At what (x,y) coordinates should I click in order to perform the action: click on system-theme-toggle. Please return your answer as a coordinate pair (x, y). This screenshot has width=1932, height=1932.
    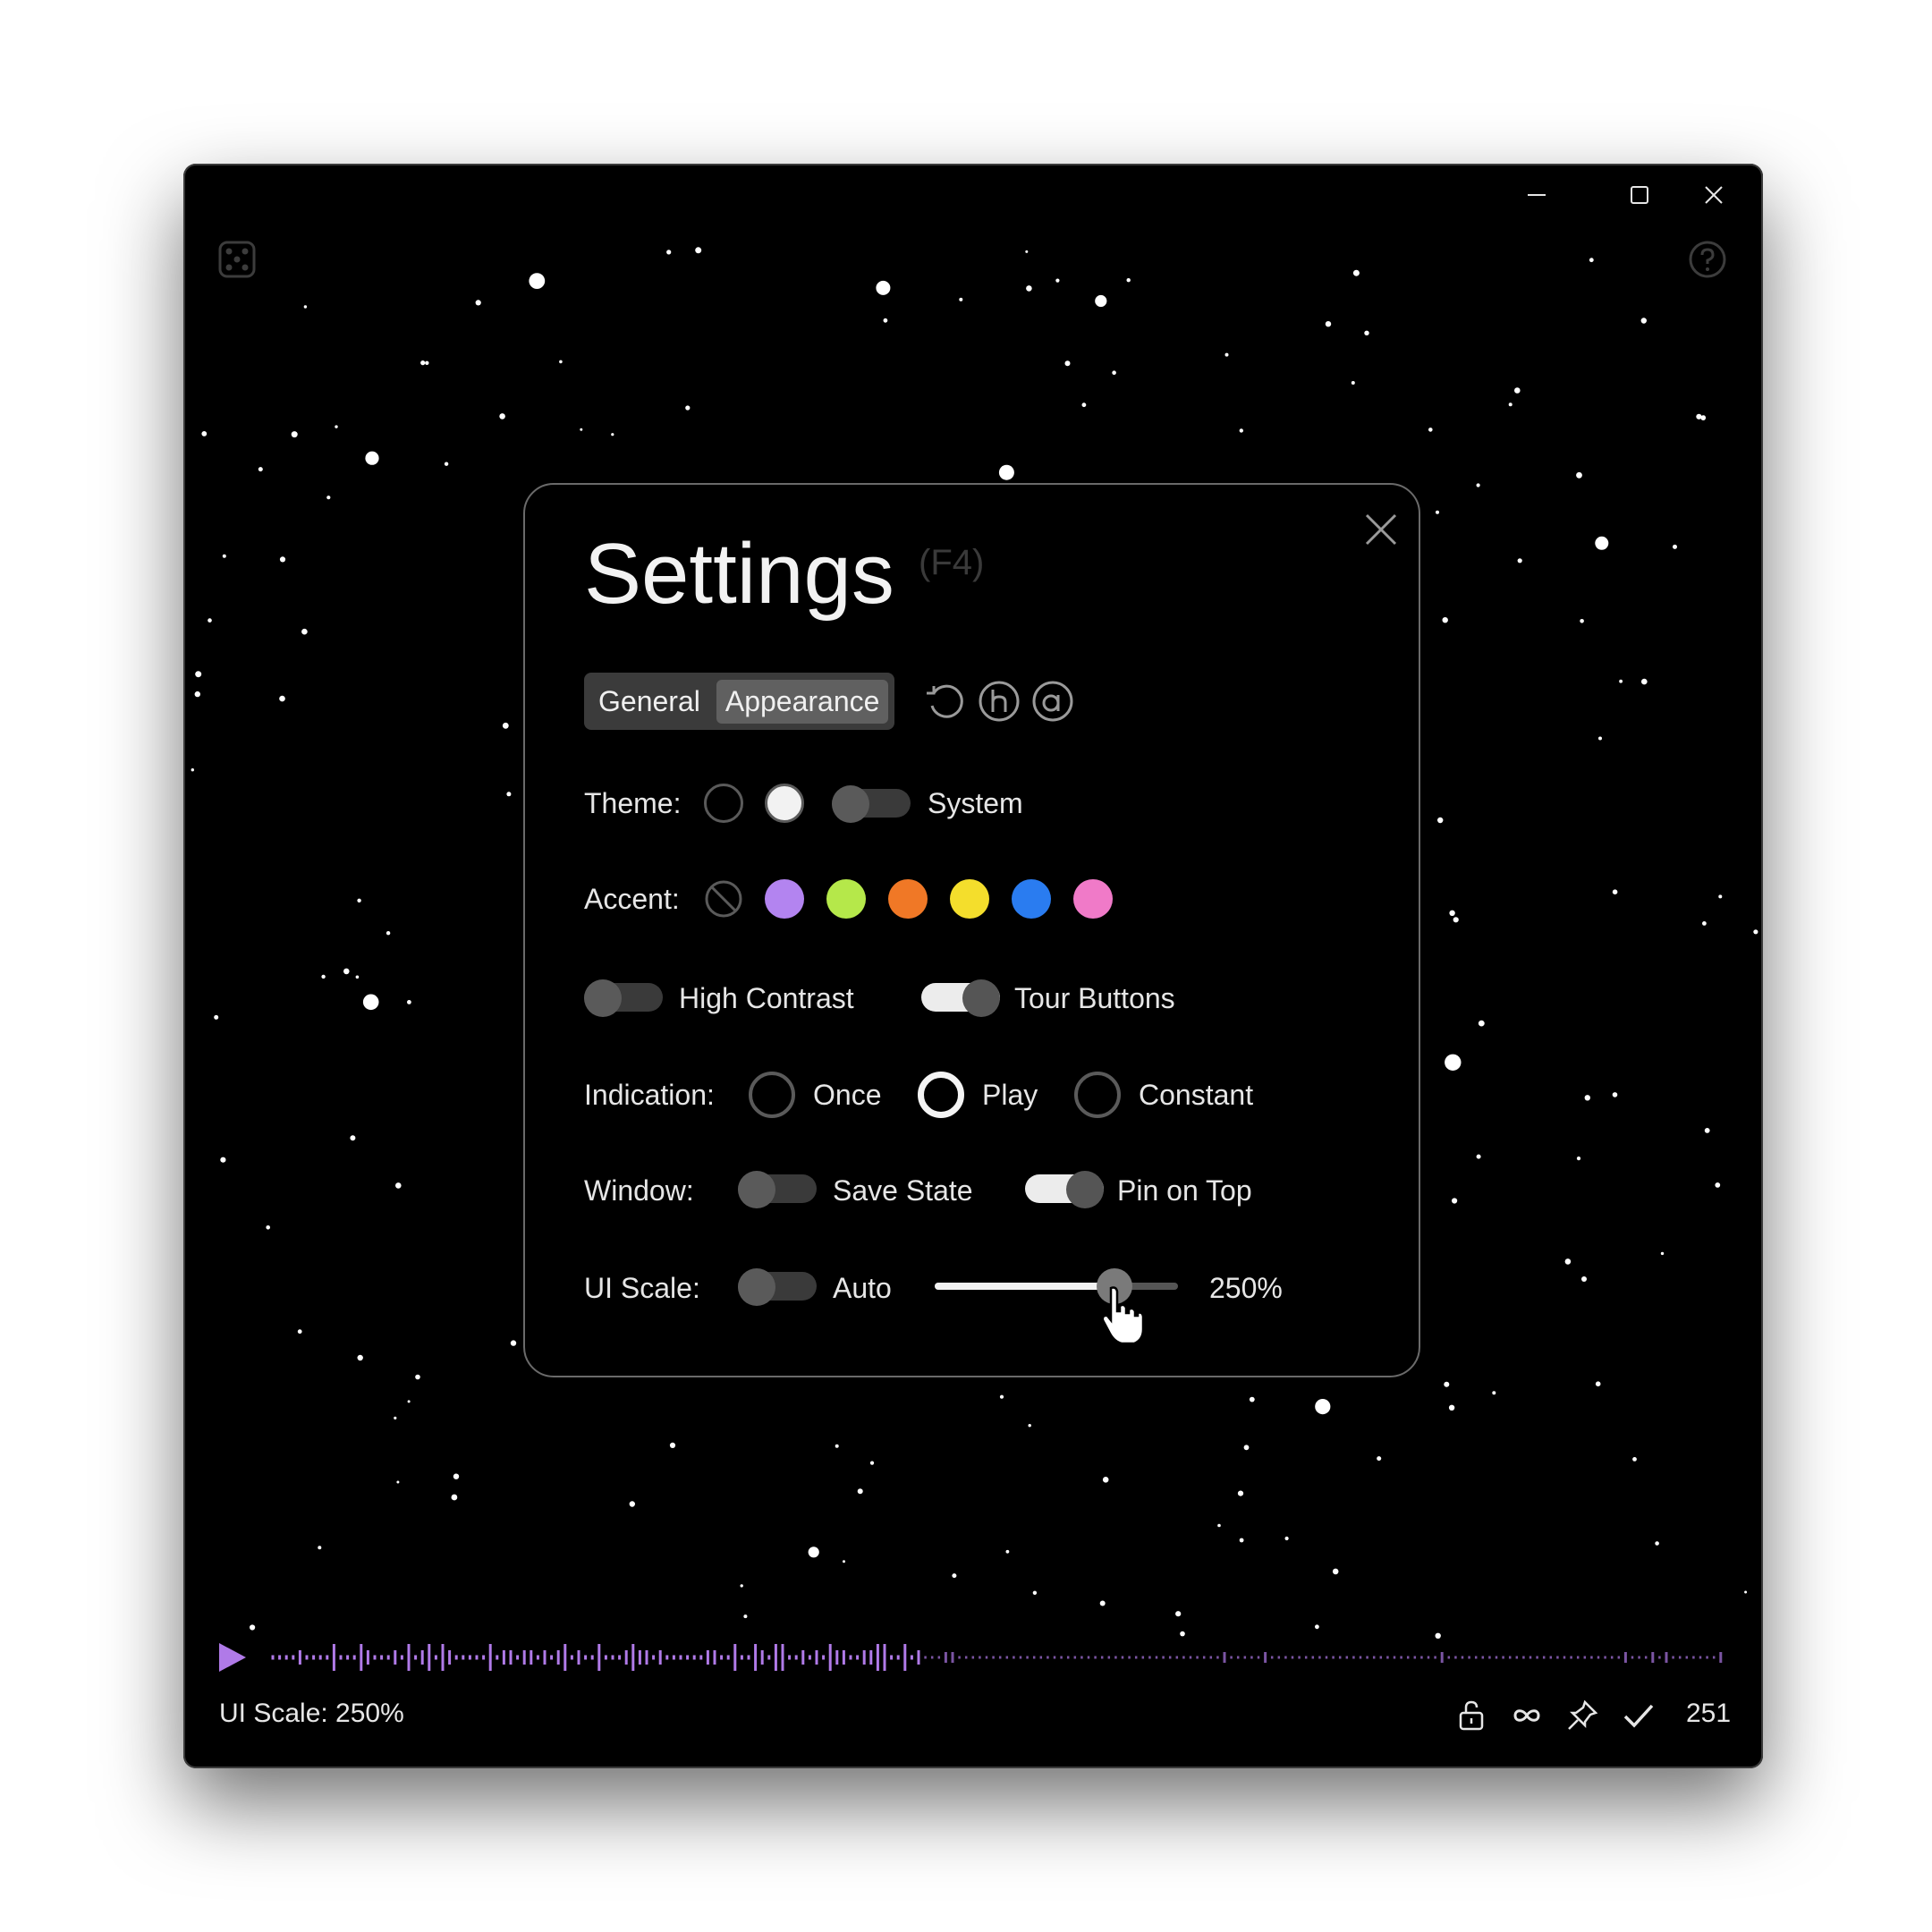
    Looking at the image, I should click on (871, 804).